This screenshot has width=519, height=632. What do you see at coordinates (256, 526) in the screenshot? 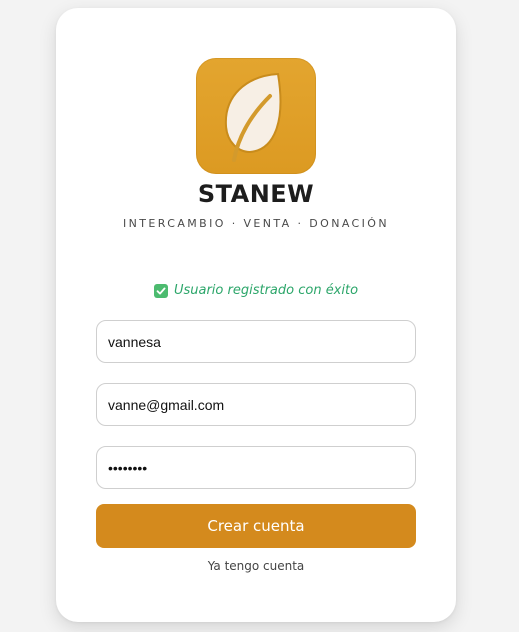
I see `create-account-button: Crear cuenta` at bounding box center [256, 526].